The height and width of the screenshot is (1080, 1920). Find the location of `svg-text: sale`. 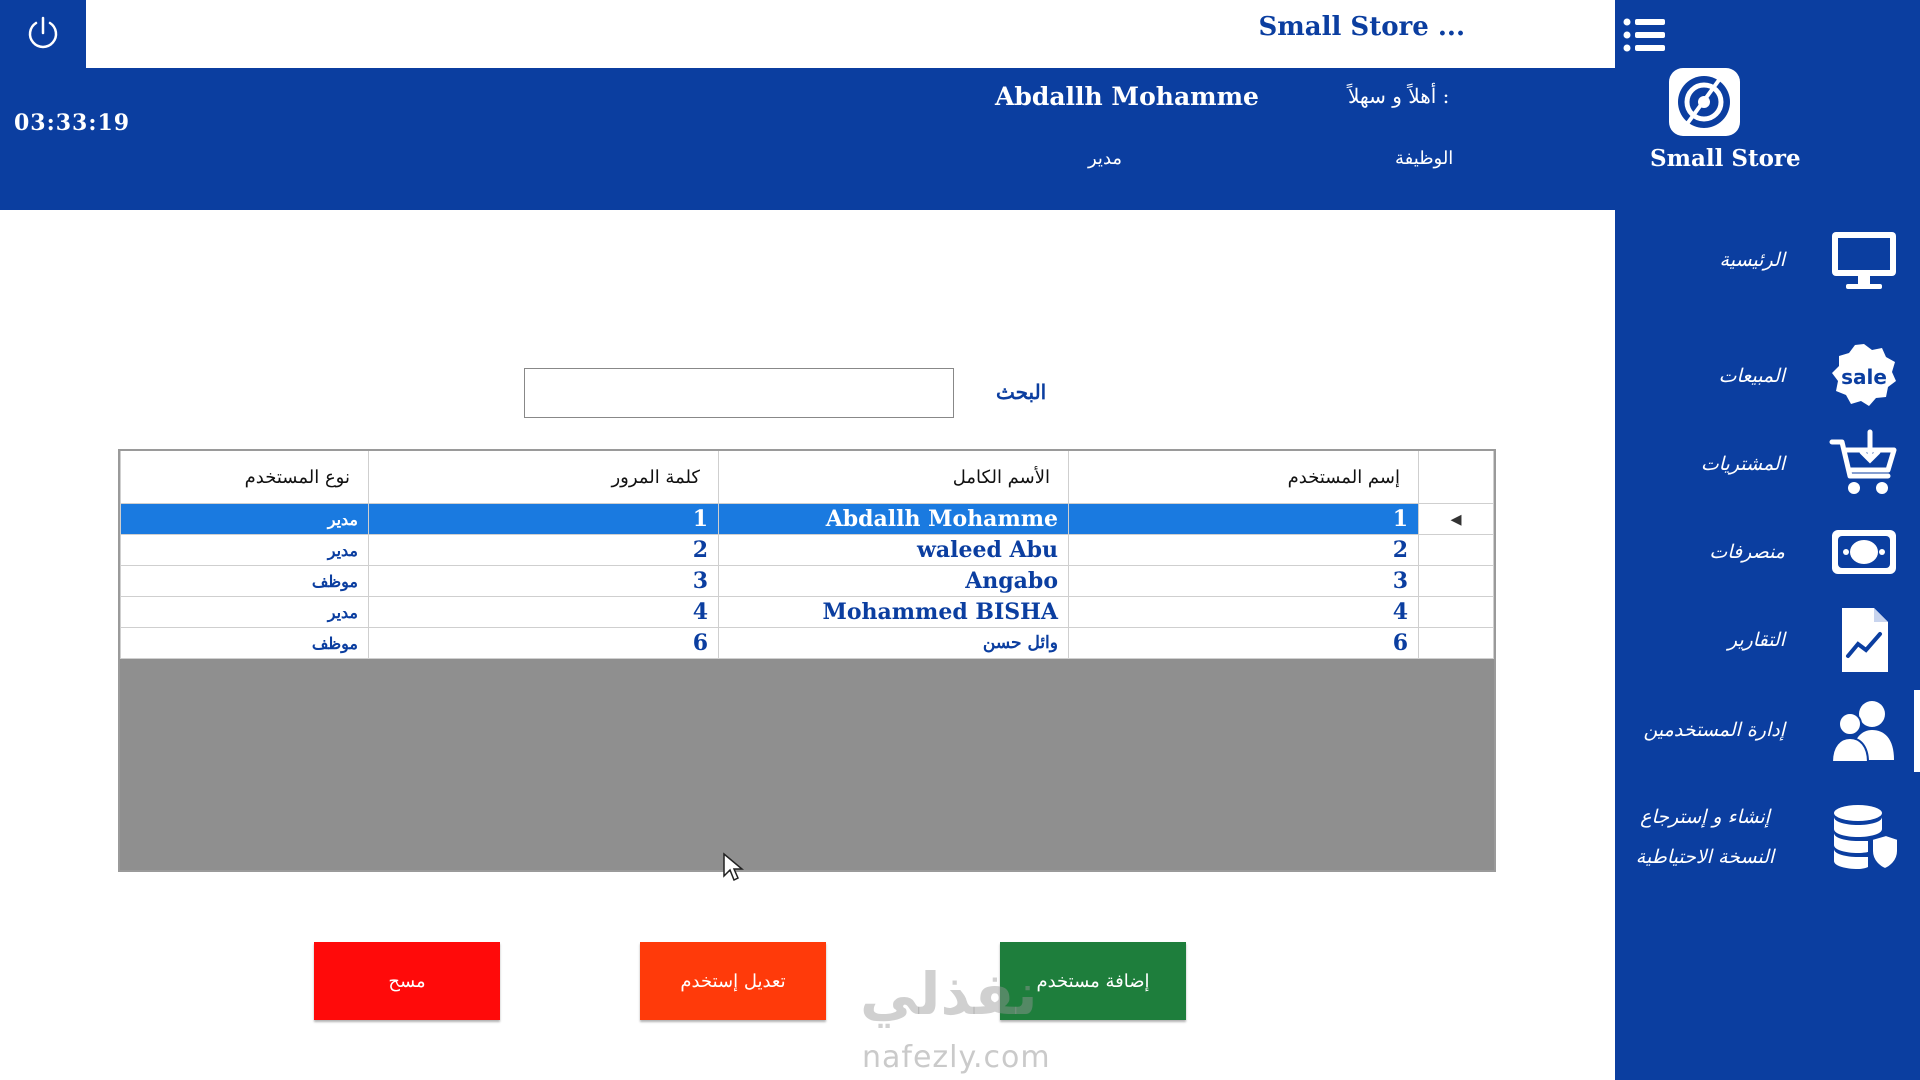

svg-text: sale is located at coordinates (1864, 377).